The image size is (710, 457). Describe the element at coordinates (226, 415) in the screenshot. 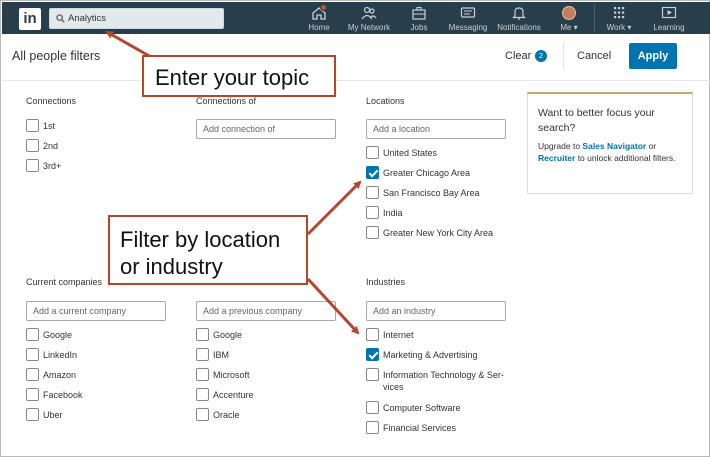

I see `option-label: Oracle` at that location.